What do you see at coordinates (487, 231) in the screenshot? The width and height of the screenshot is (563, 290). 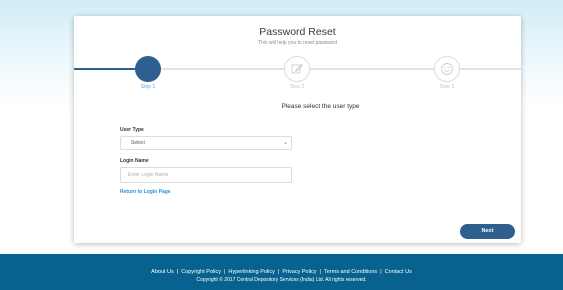 I see `next-button: Next` at bounding box center [487, 231].